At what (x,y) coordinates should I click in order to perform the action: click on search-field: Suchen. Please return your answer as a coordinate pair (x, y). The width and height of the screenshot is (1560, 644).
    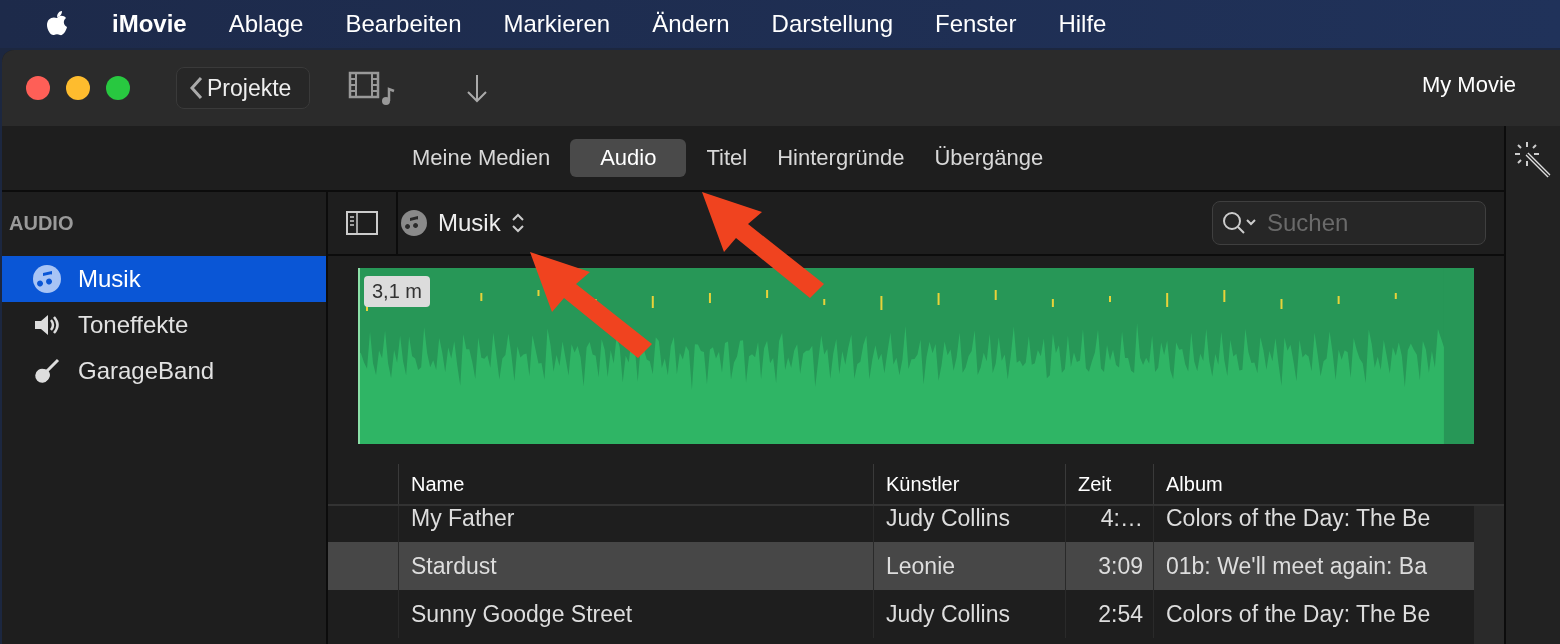
    Looking at the image, I should click on (1349, 223).